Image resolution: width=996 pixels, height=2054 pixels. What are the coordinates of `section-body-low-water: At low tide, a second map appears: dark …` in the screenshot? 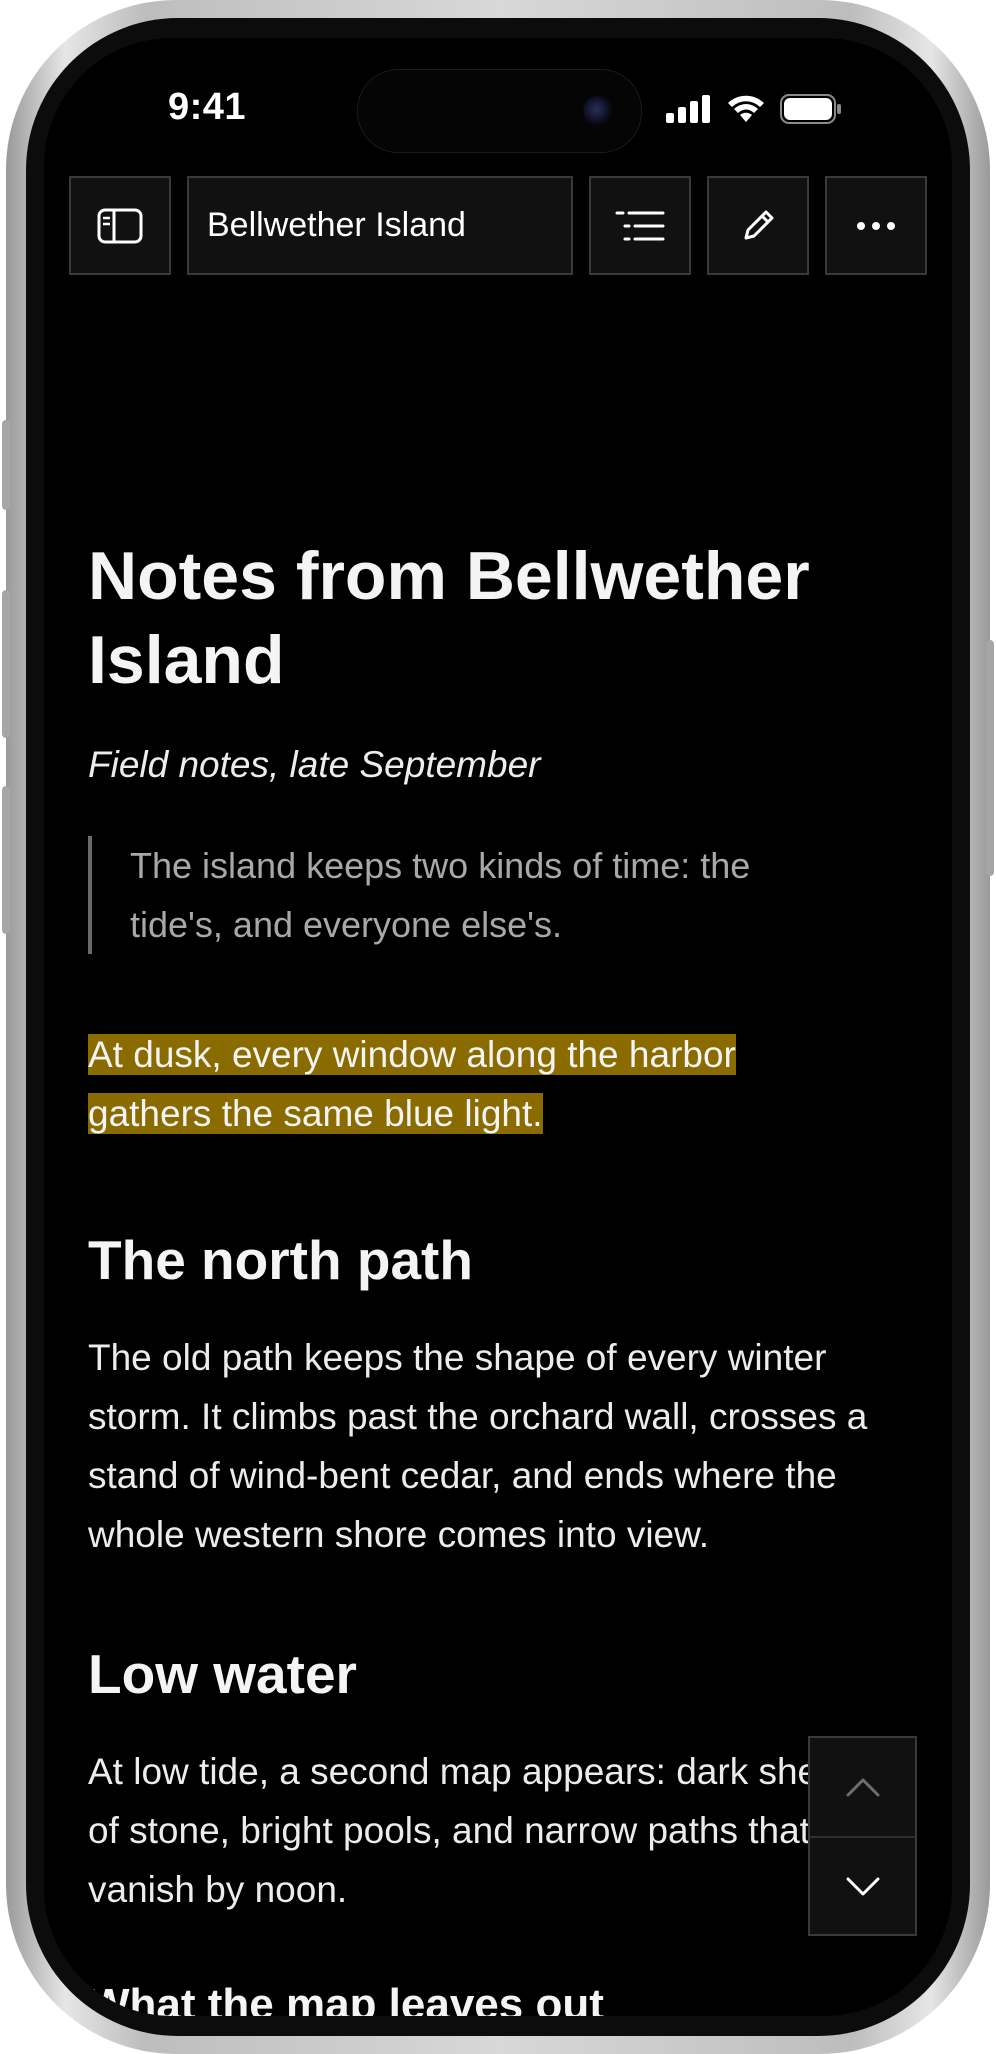 It's located at (486, 1830).